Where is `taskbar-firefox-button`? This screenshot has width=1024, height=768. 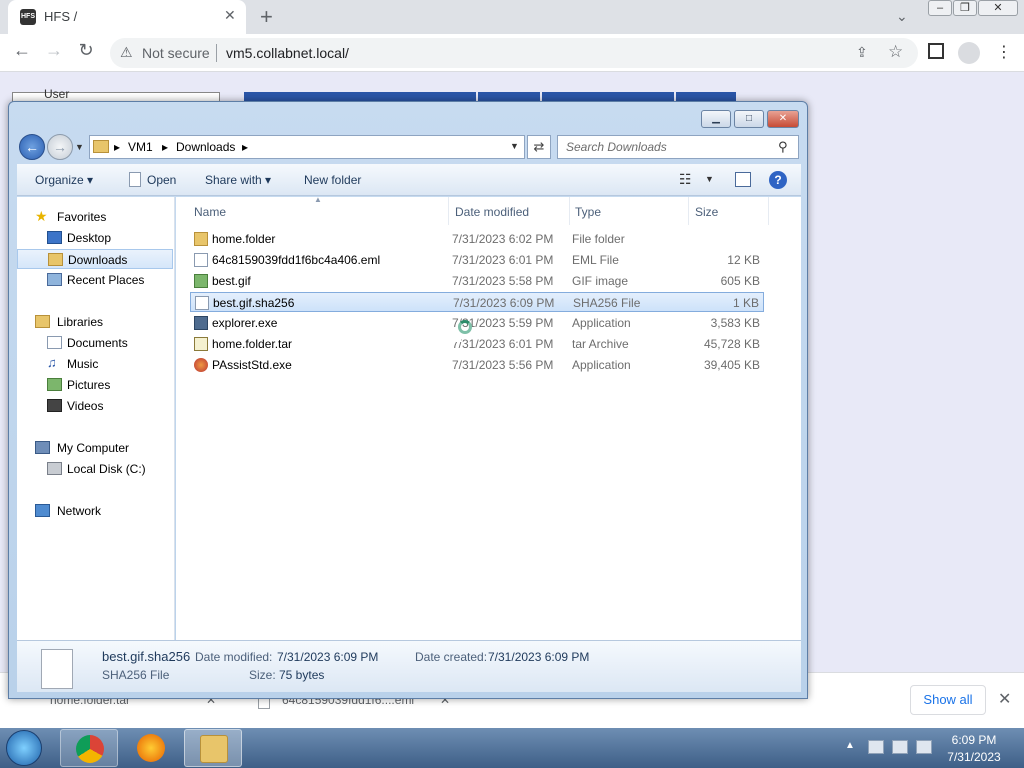 taskbar-firefox-button is located at coordinates (151, 748).